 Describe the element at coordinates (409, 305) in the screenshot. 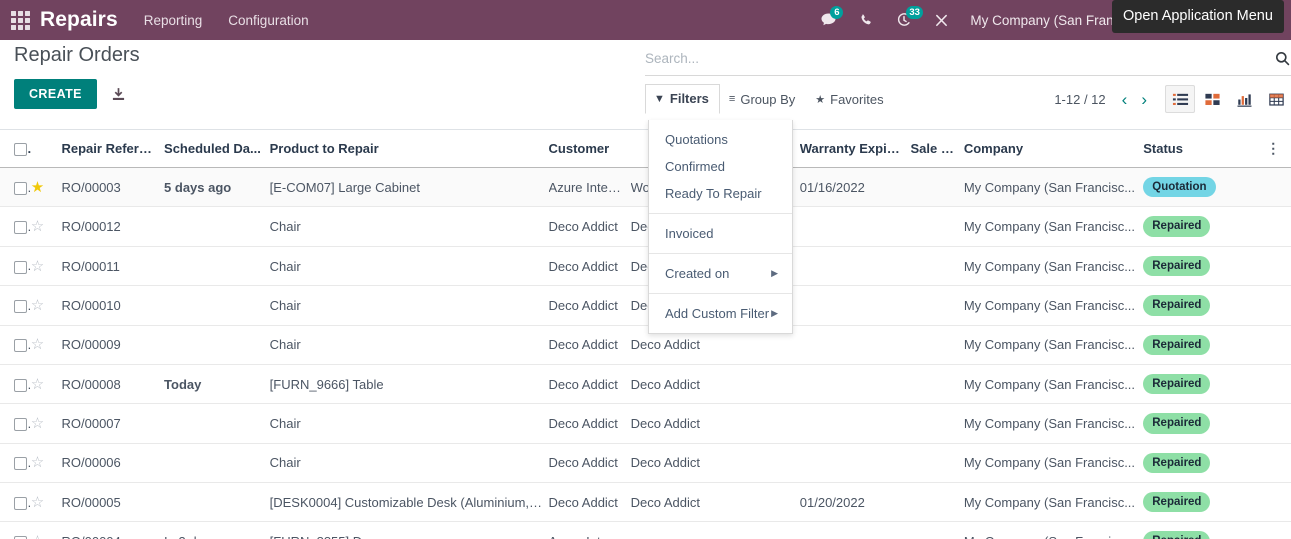

I see `cell-product-to-repair: Chair` at that location.